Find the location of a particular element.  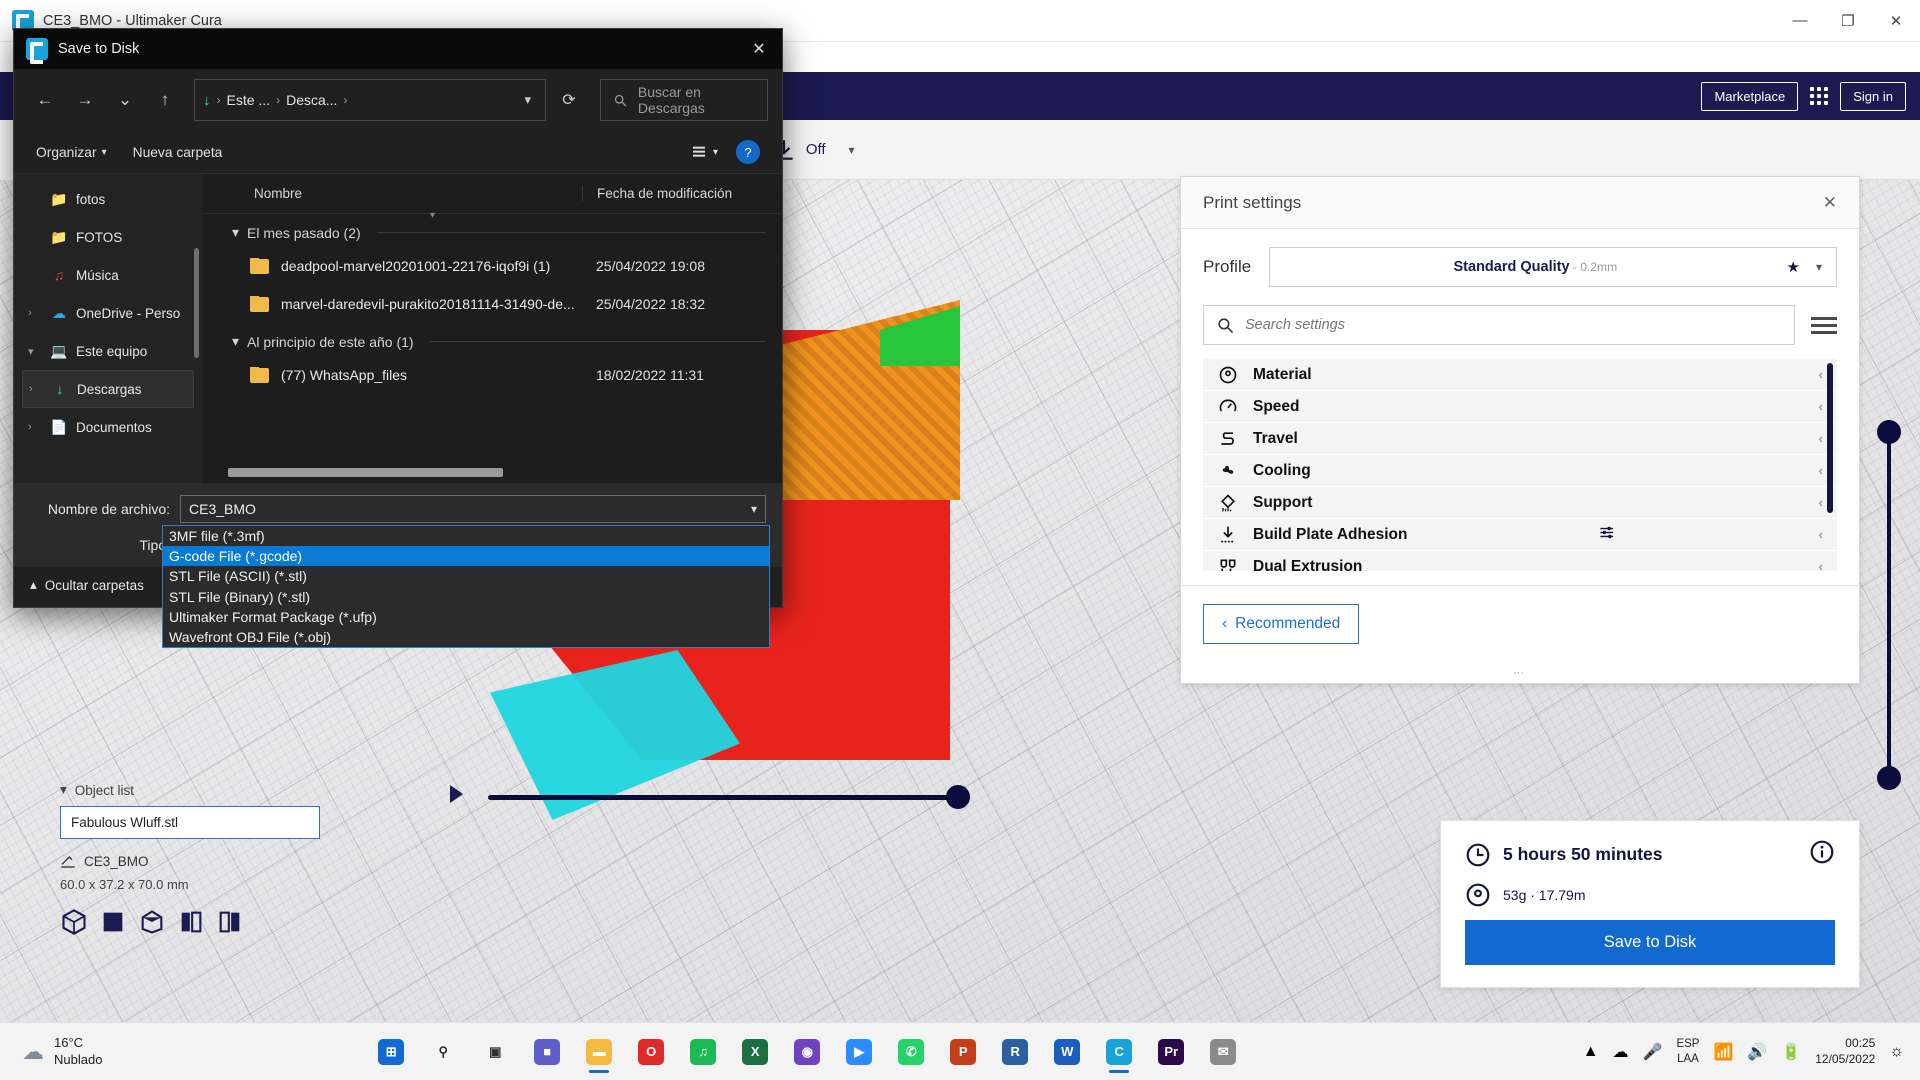

sidebar-item-documentos: › 📄 Documentos is located at coordinates (108, 427).